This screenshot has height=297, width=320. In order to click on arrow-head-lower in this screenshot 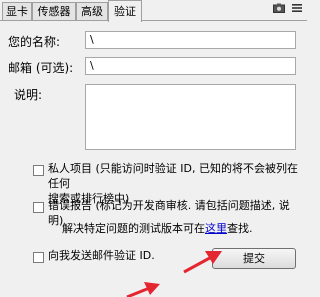, I will do `click(152, 288)`.